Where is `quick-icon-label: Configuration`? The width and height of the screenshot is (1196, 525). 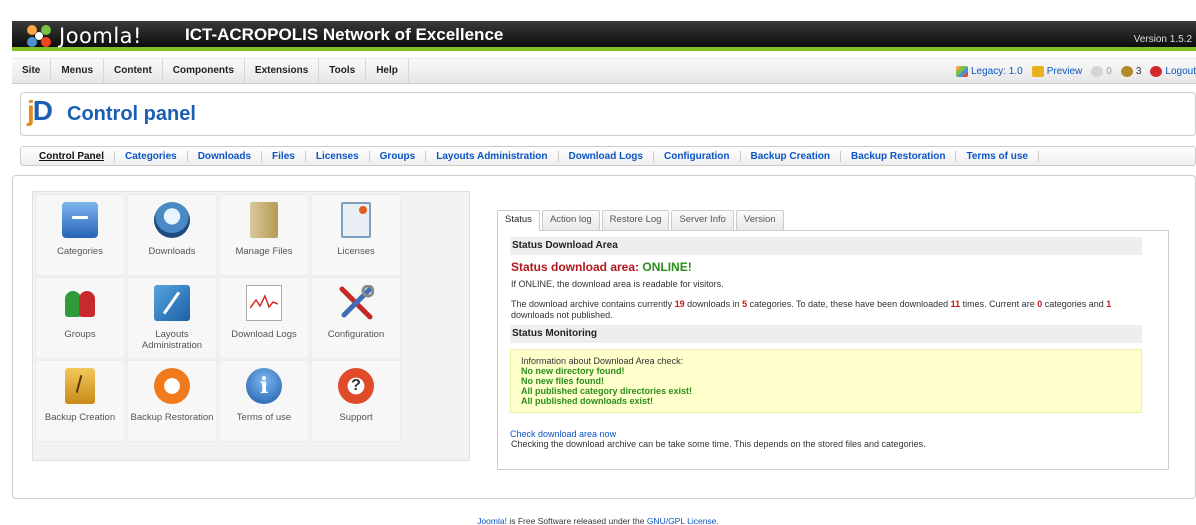 quick-icon-label: Configuration is located at coordinates (356, 334).